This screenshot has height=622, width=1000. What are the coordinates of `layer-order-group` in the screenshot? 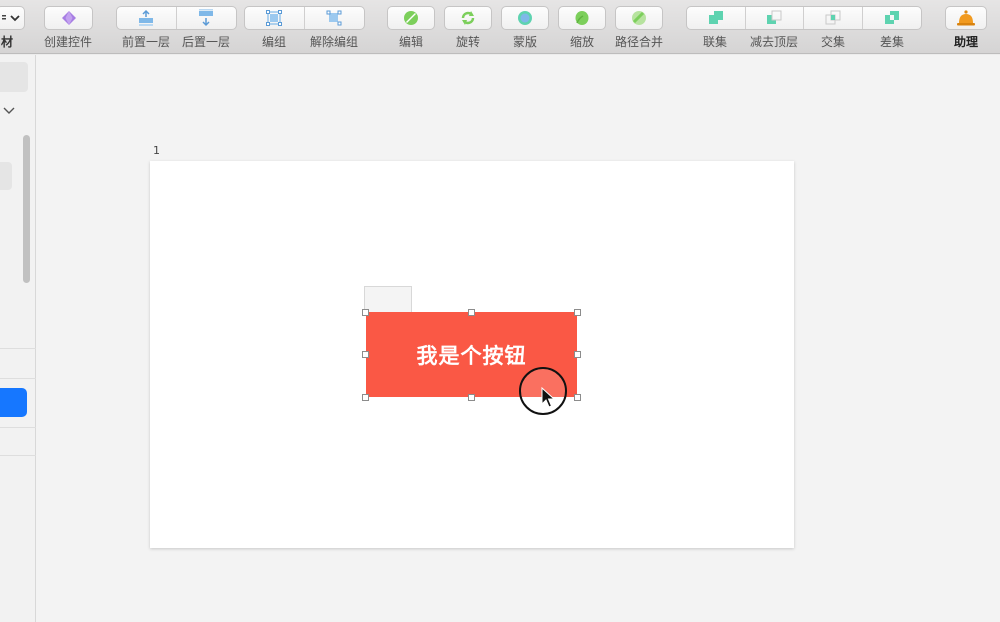 It's located at (176, 18).